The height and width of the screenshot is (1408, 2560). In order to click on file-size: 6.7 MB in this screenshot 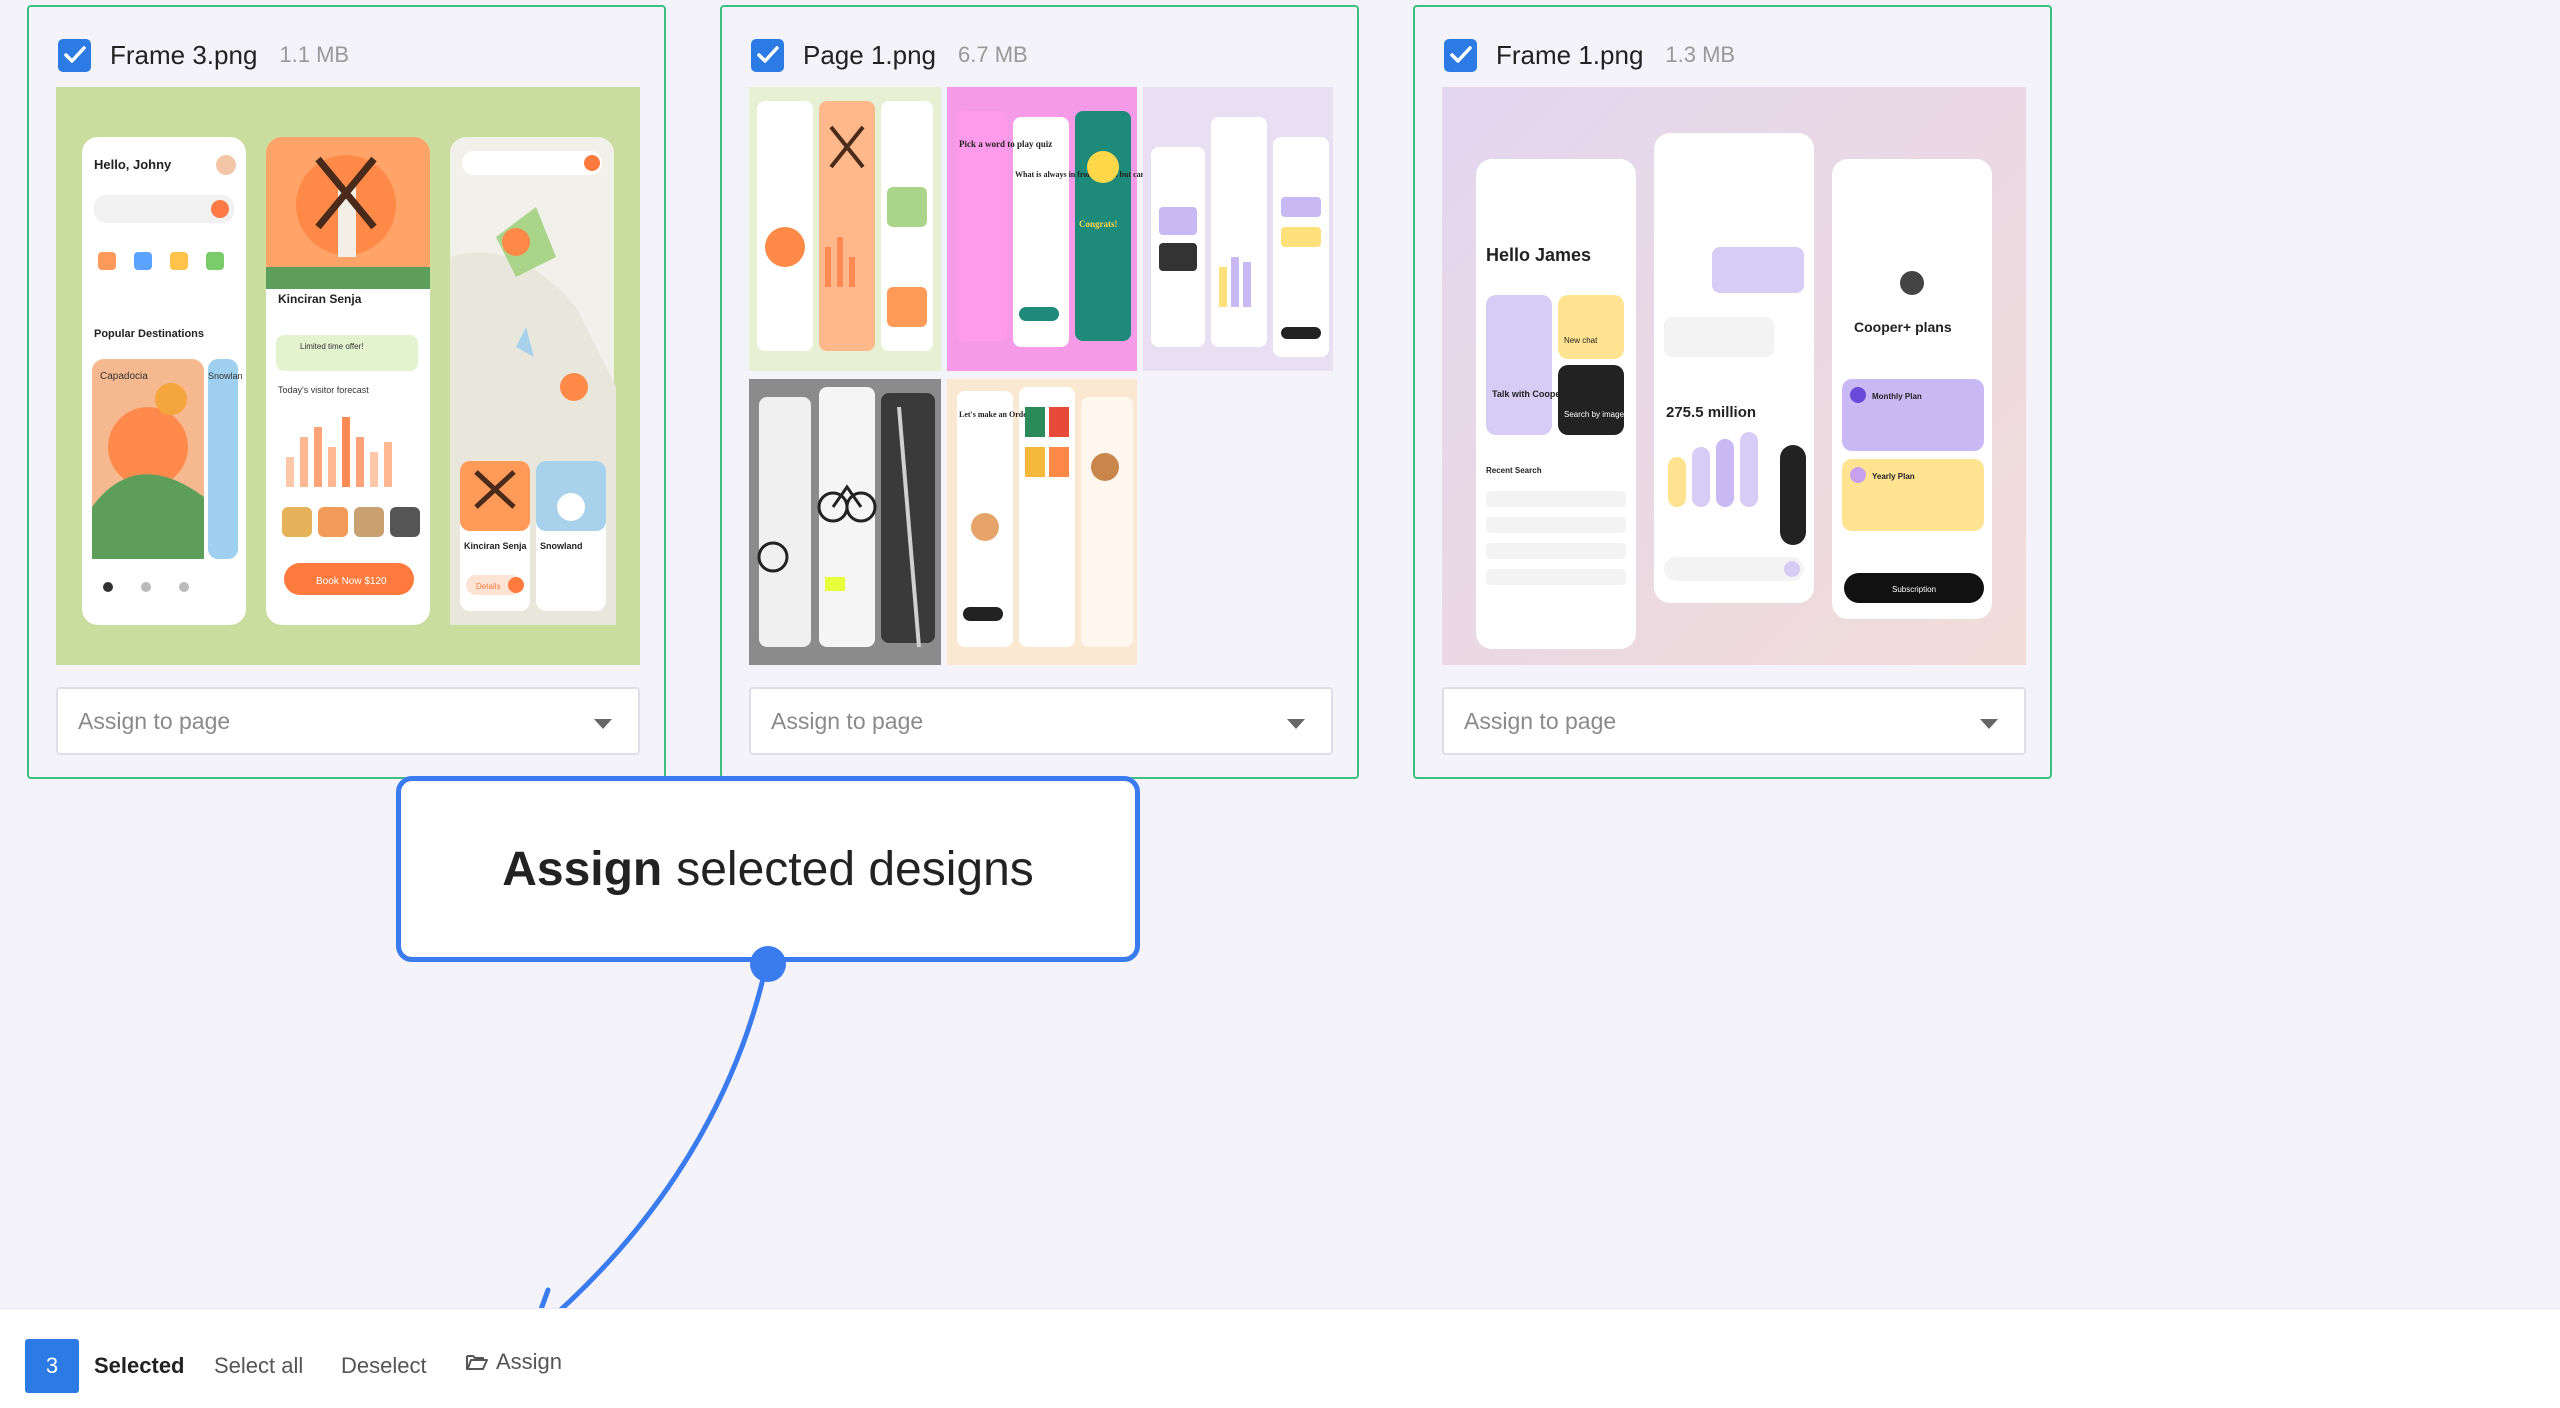, I will do `click(993, 54)`.